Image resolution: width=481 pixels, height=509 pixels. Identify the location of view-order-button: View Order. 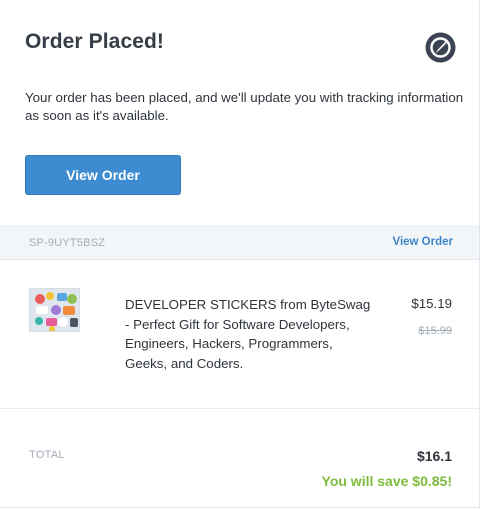
(103, 175).